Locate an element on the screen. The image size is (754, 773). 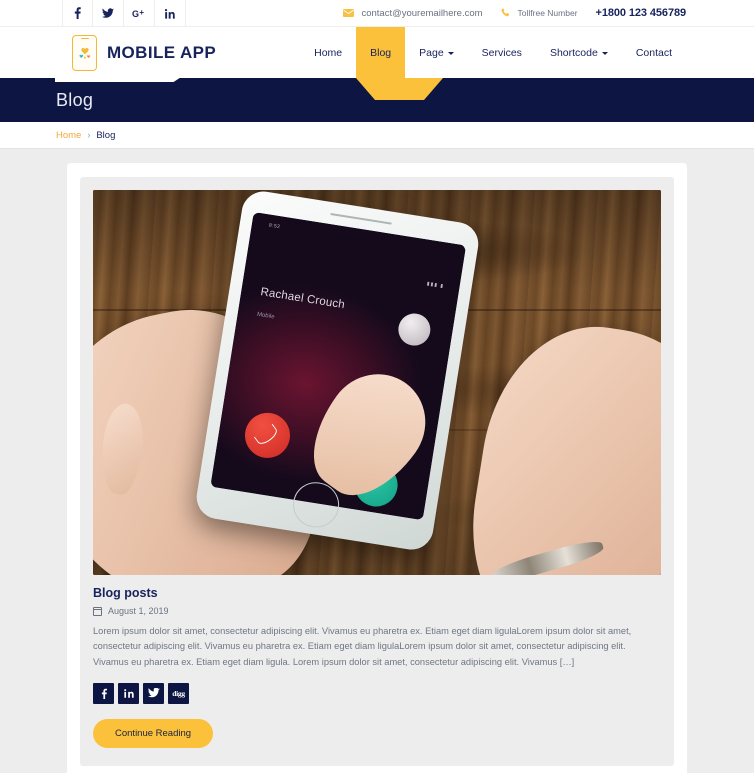
nav-item-blog: Blog is located at coordinates (400, 63).